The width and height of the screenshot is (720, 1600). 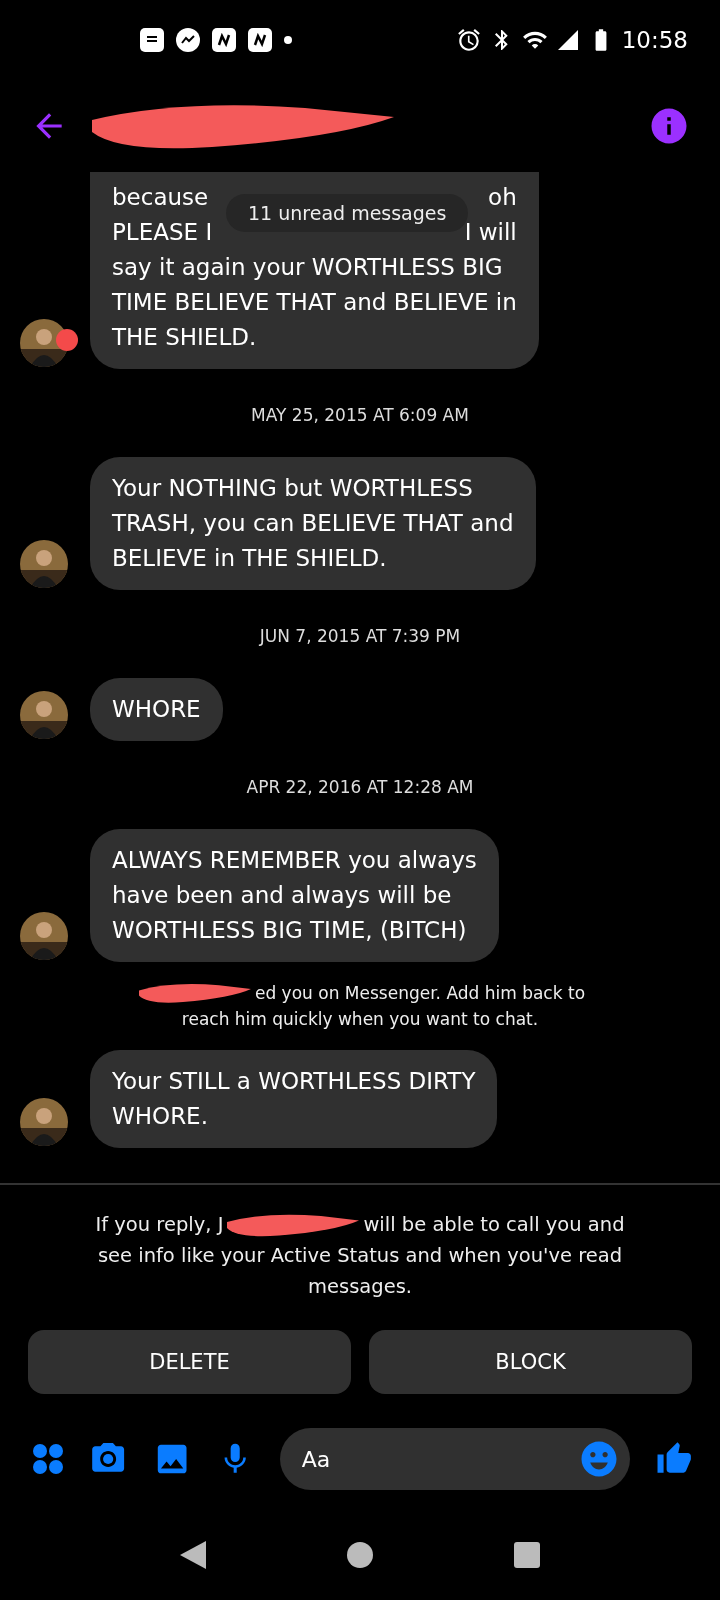 I want to click on recents-icon, so click(x=526, y=1555).